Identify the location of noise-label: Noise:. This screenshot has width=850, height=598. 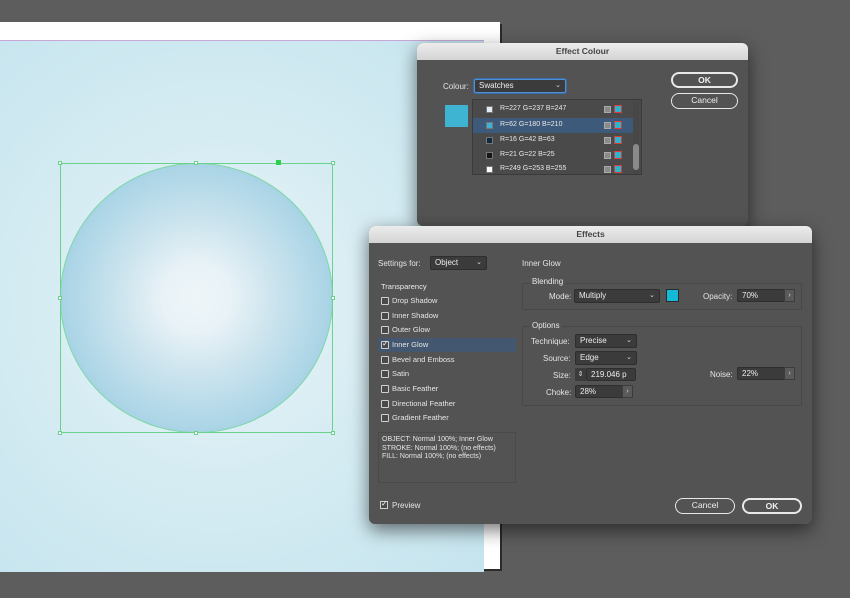
(721, 374).